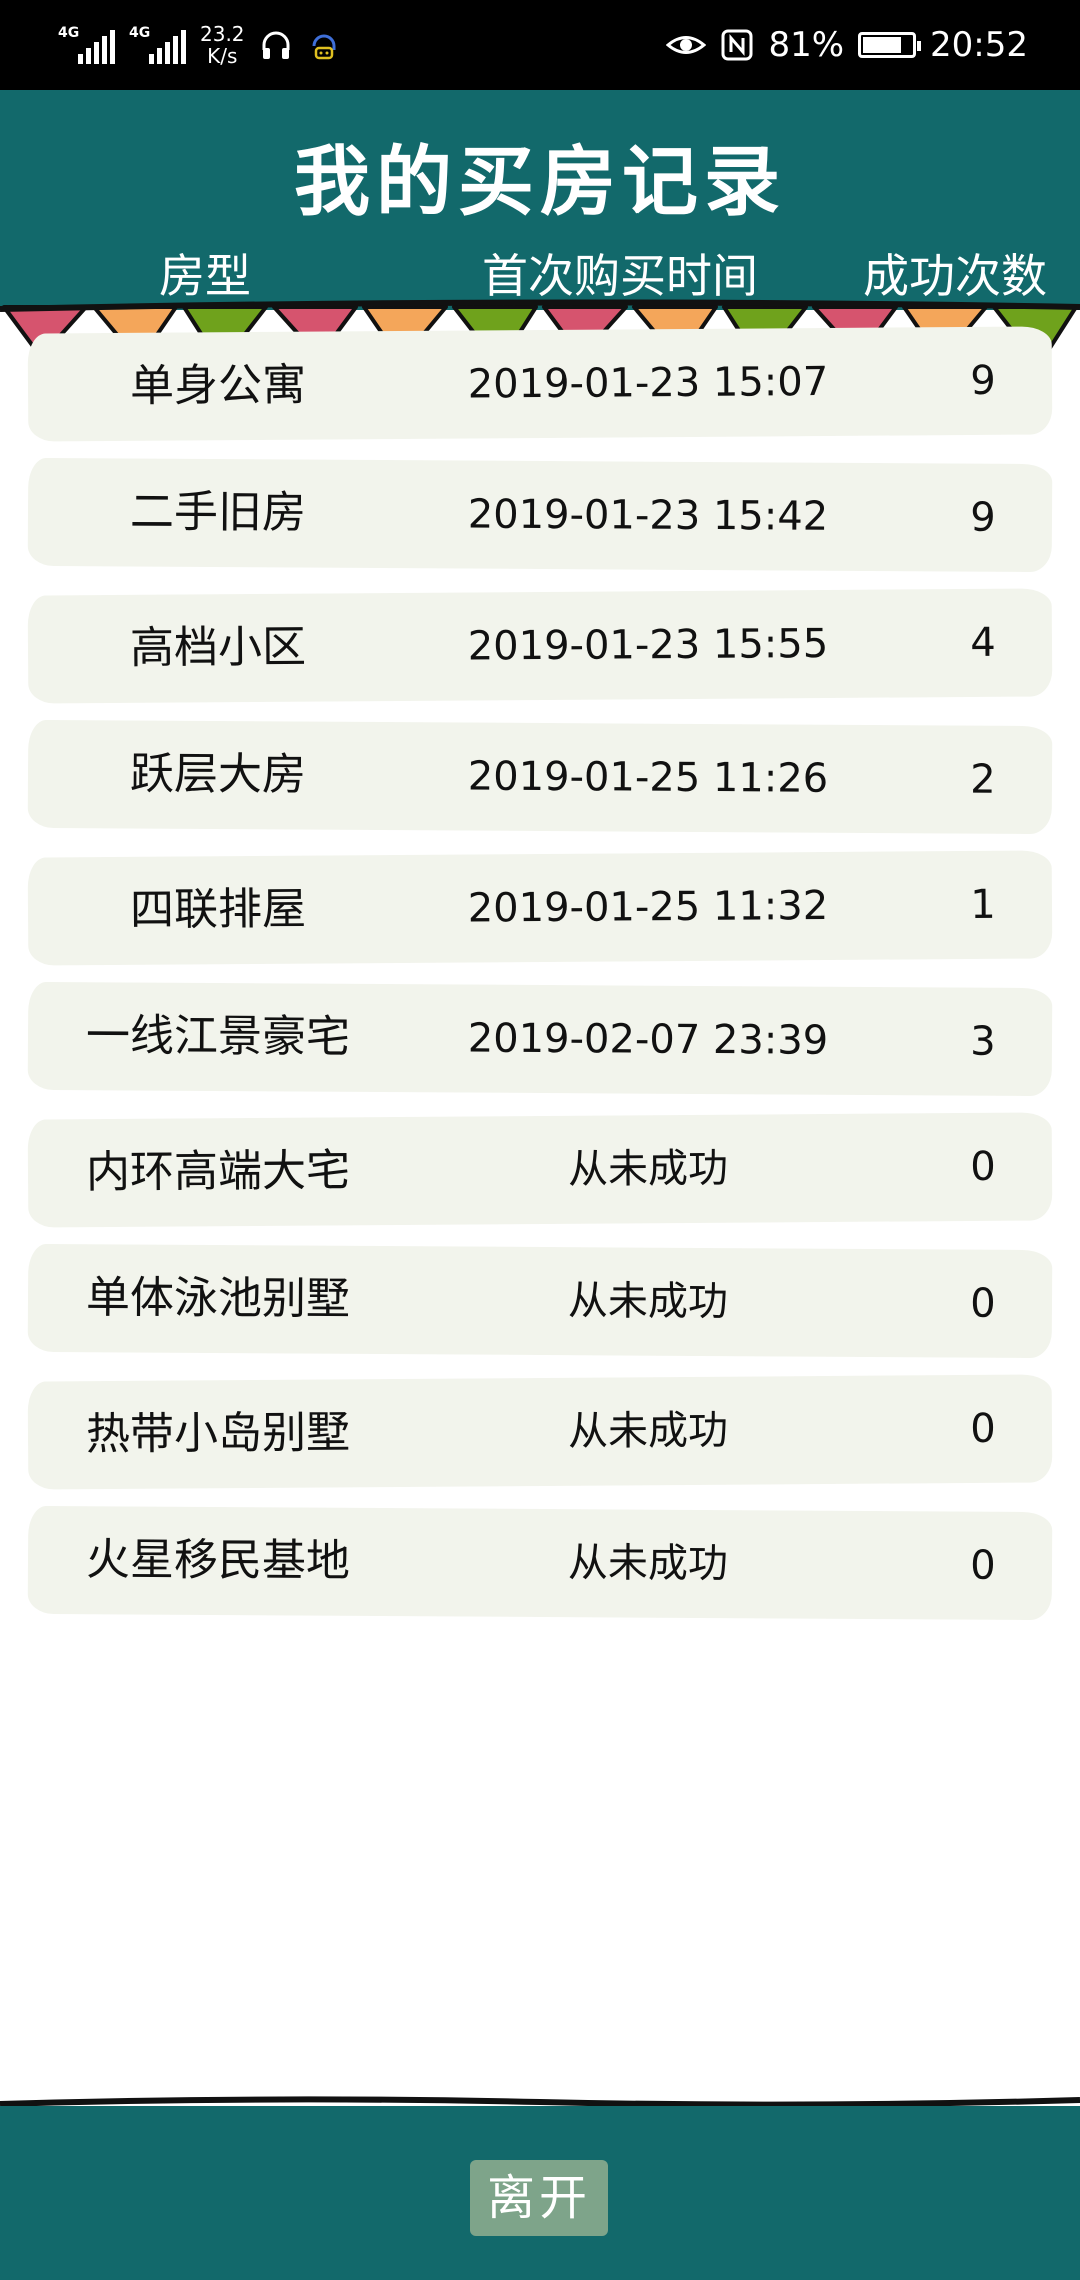 The height and width of the screenshot is (2280, 1080). I want to click on network-type-label-2: 4G, so click(140, 33).